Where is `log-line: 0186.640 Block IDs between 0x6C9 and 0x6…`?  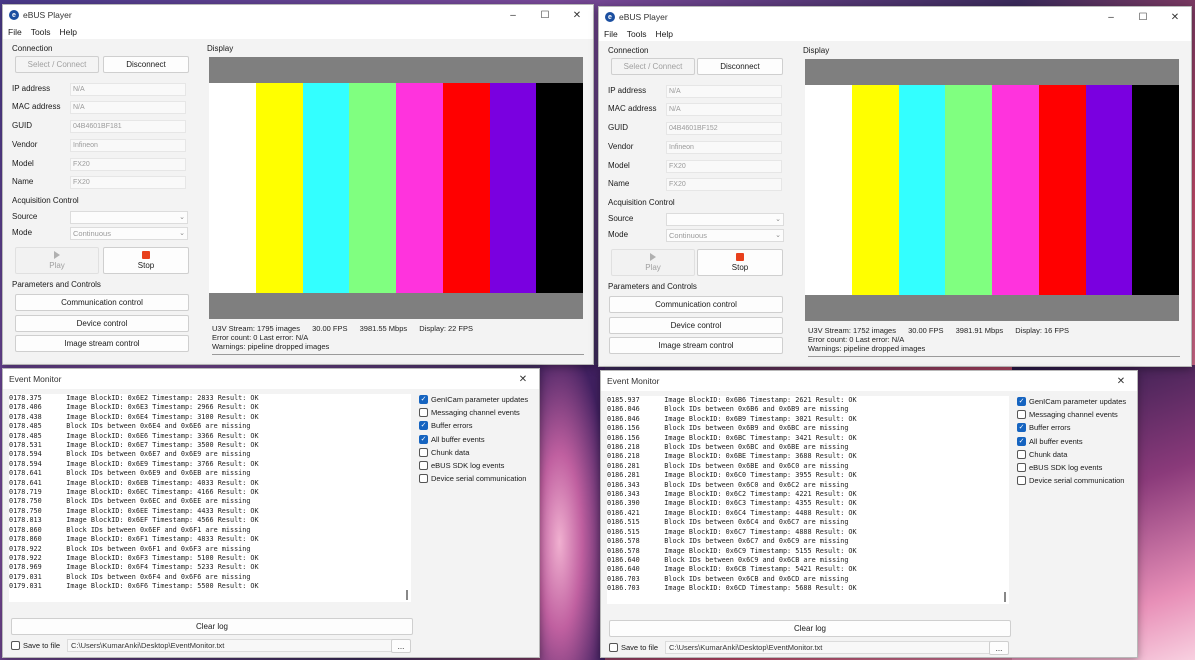 log-line: 0186.640 Block IDs between 0x6C9 and 0x6… is located at coordinates (728, 559).